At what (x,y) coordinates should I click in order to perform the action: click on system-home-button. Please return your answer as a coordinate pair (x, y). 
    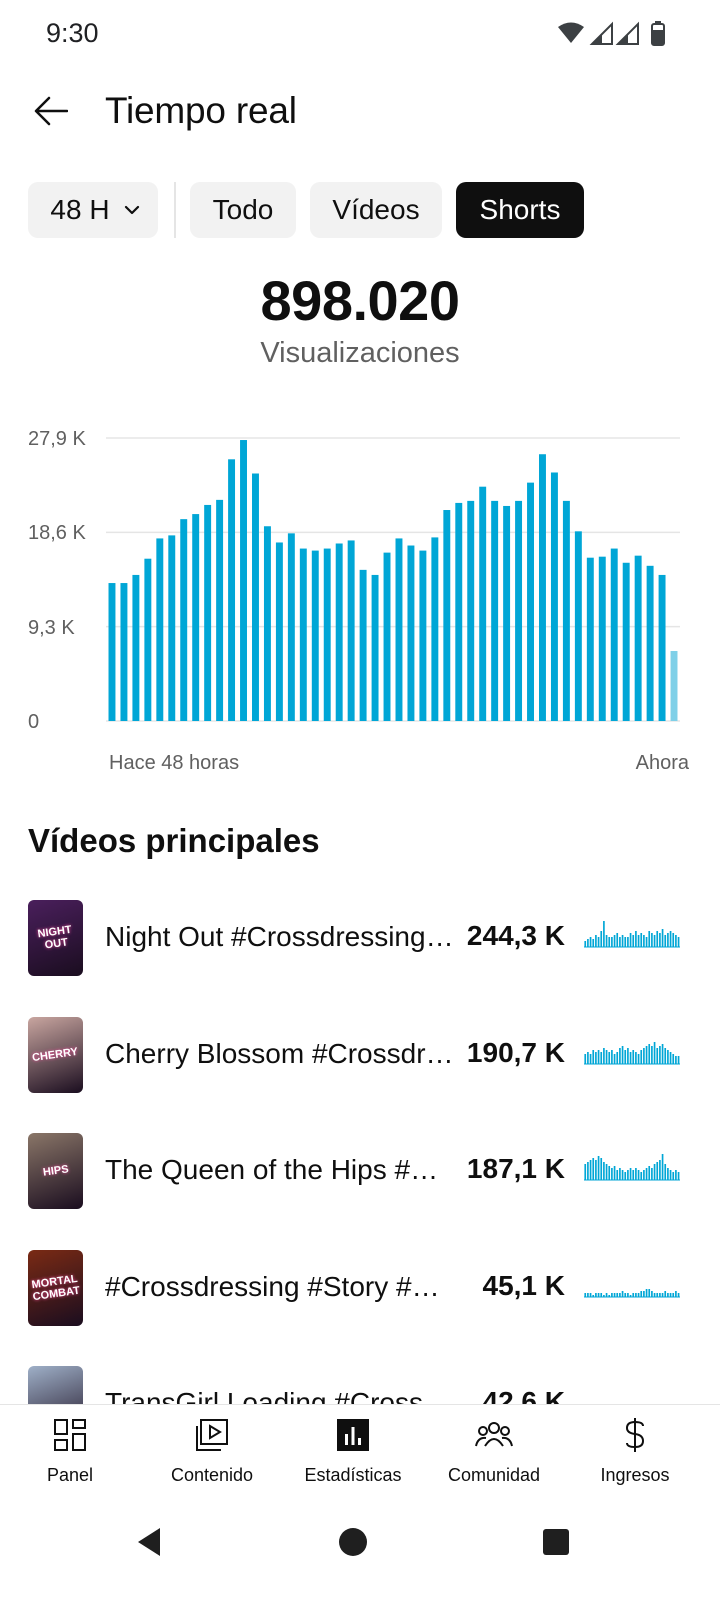
    Looking at the image, I should click on (353, 1542).